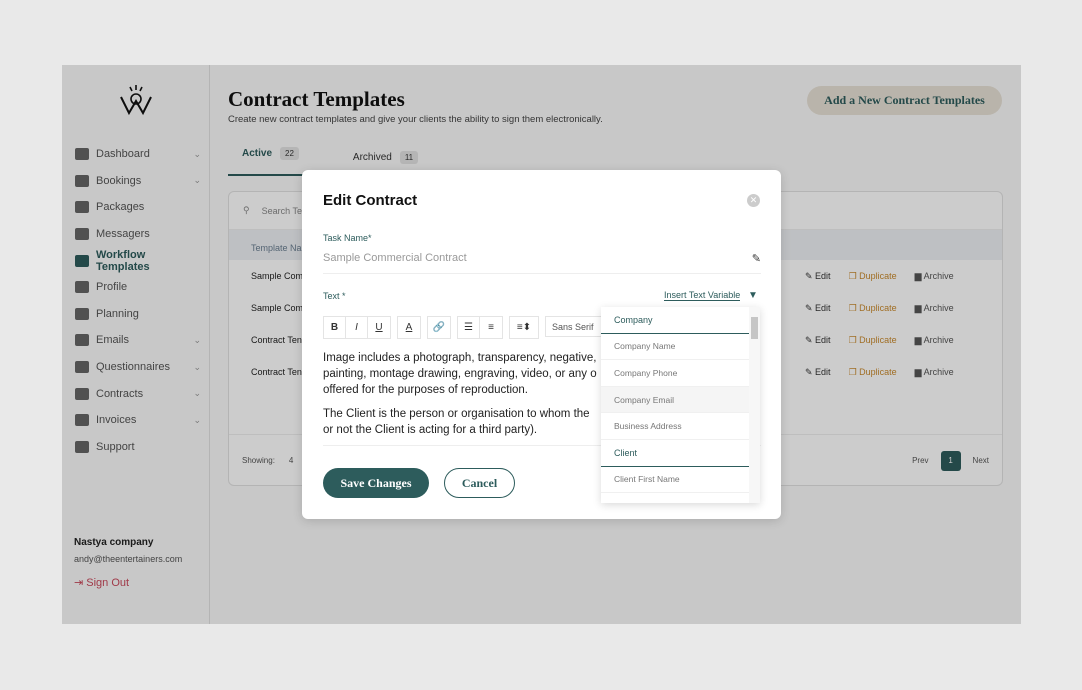 Image resolution: width=1082 pixels, height=690 pixels. Describe the element at coordinates (334, 296) in the screenshot. I see `text-label: Text *` at that location.